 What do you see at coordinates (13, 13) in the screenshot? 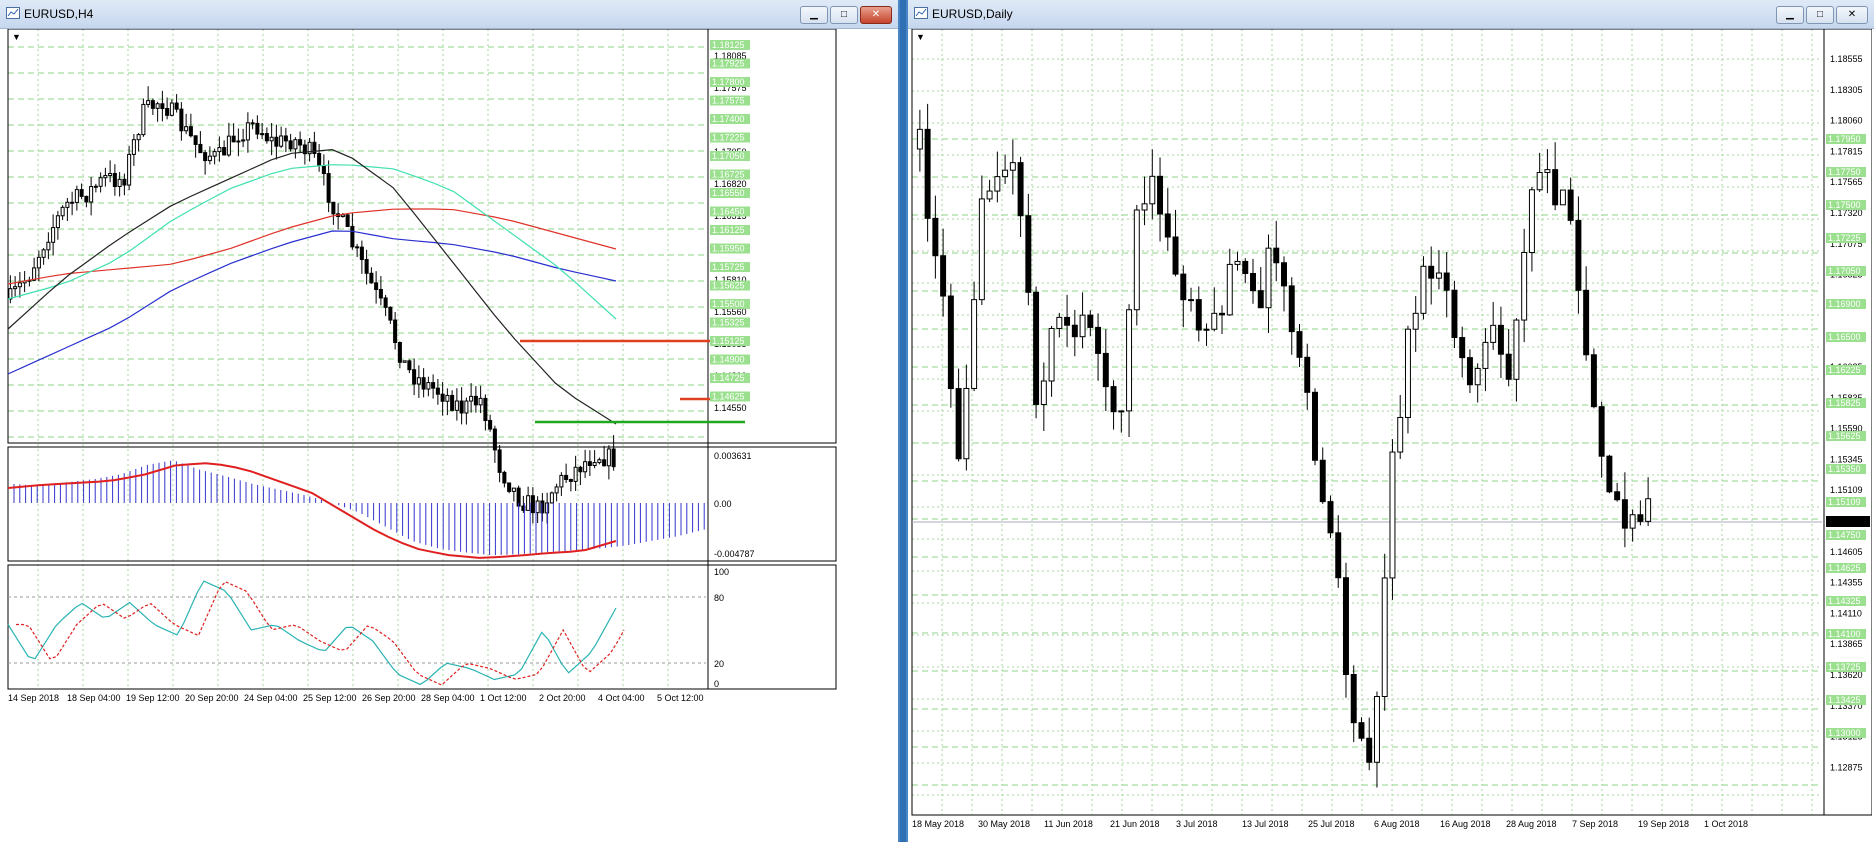
I see `chart-window-icon` at bounding box center [13, 13].